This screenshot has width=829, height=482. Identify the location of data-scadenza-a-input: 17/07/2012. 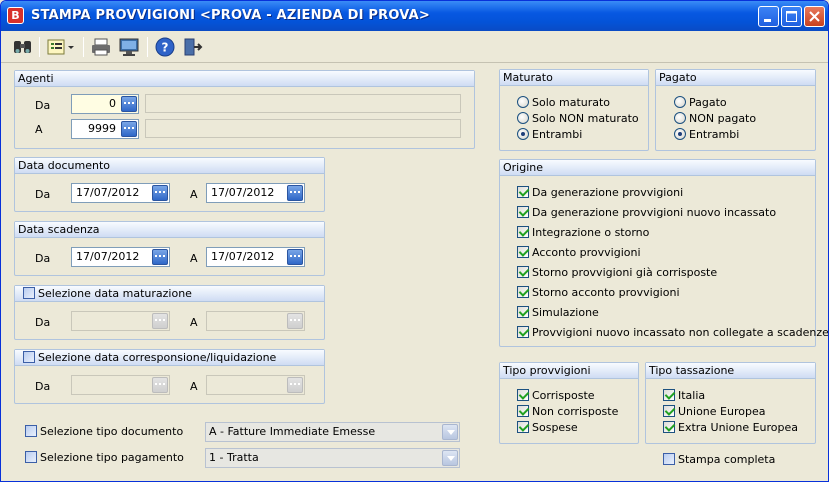
(255, 257).